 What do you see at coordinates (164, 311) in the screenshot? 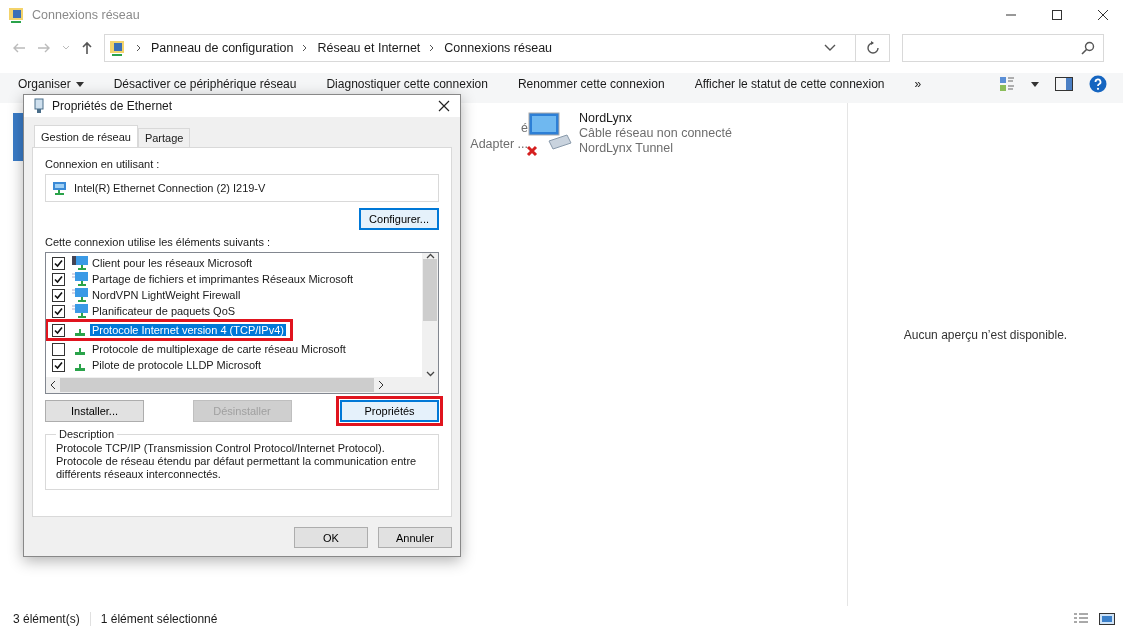
I see `list-item: Planificateur de paquets QoS` at bounding box center [164, 311].